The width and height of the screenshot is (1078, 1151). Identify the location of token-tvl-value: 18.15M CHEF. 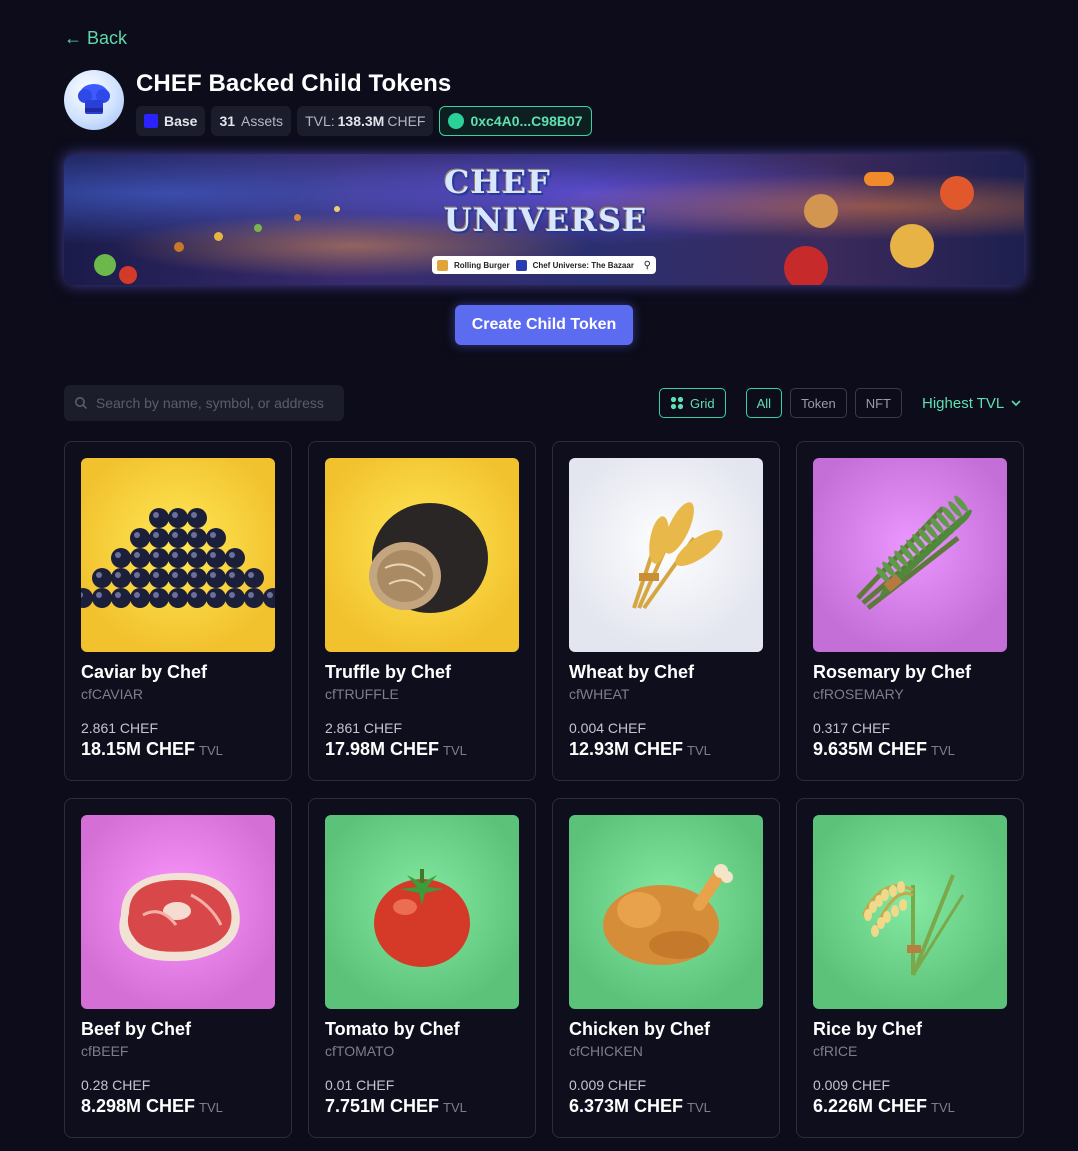
(138, 749).